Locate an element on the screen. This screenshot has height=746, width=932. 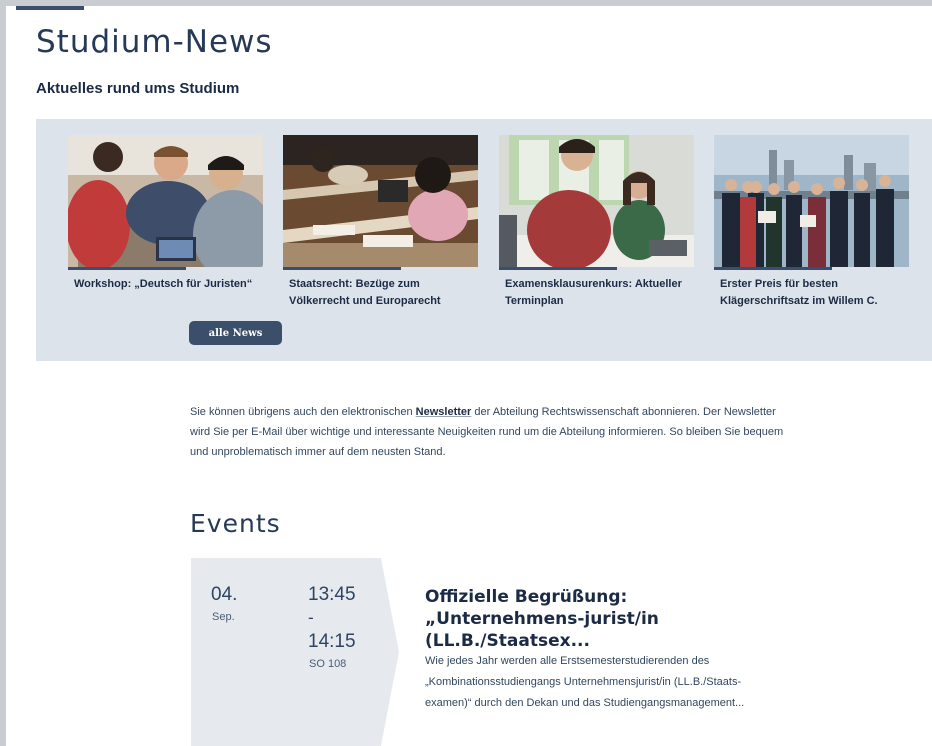
news-image-workshop is located at coordinates (165, 201).